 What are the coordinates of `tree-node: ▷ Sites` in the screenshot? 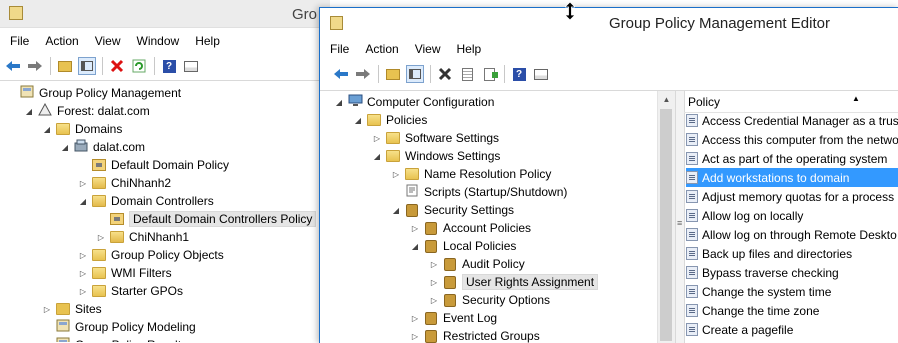 It's located at (72, 309).